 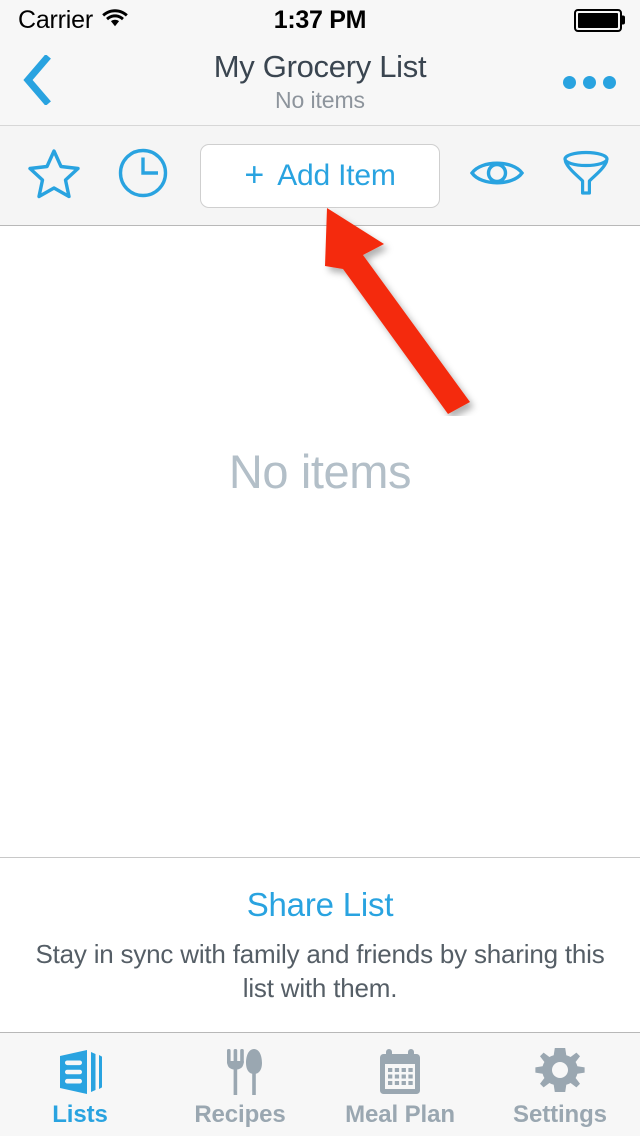 I want to click on carrier-label: Carrier, so click(x=55, y=19).